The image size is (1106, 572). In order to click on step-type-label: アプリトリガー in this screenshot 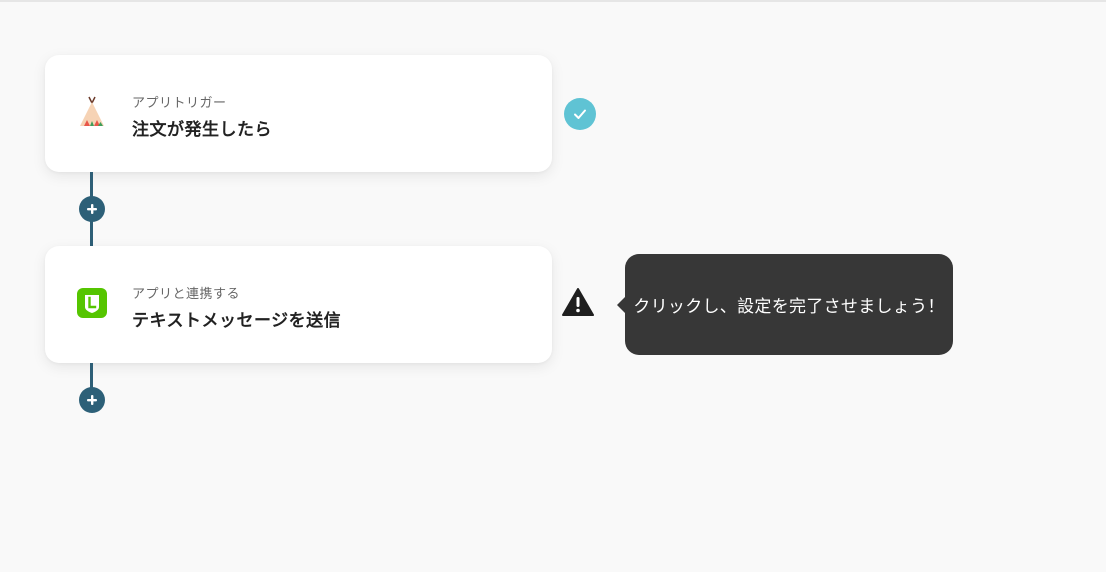, I will do `click(179, 103)`.